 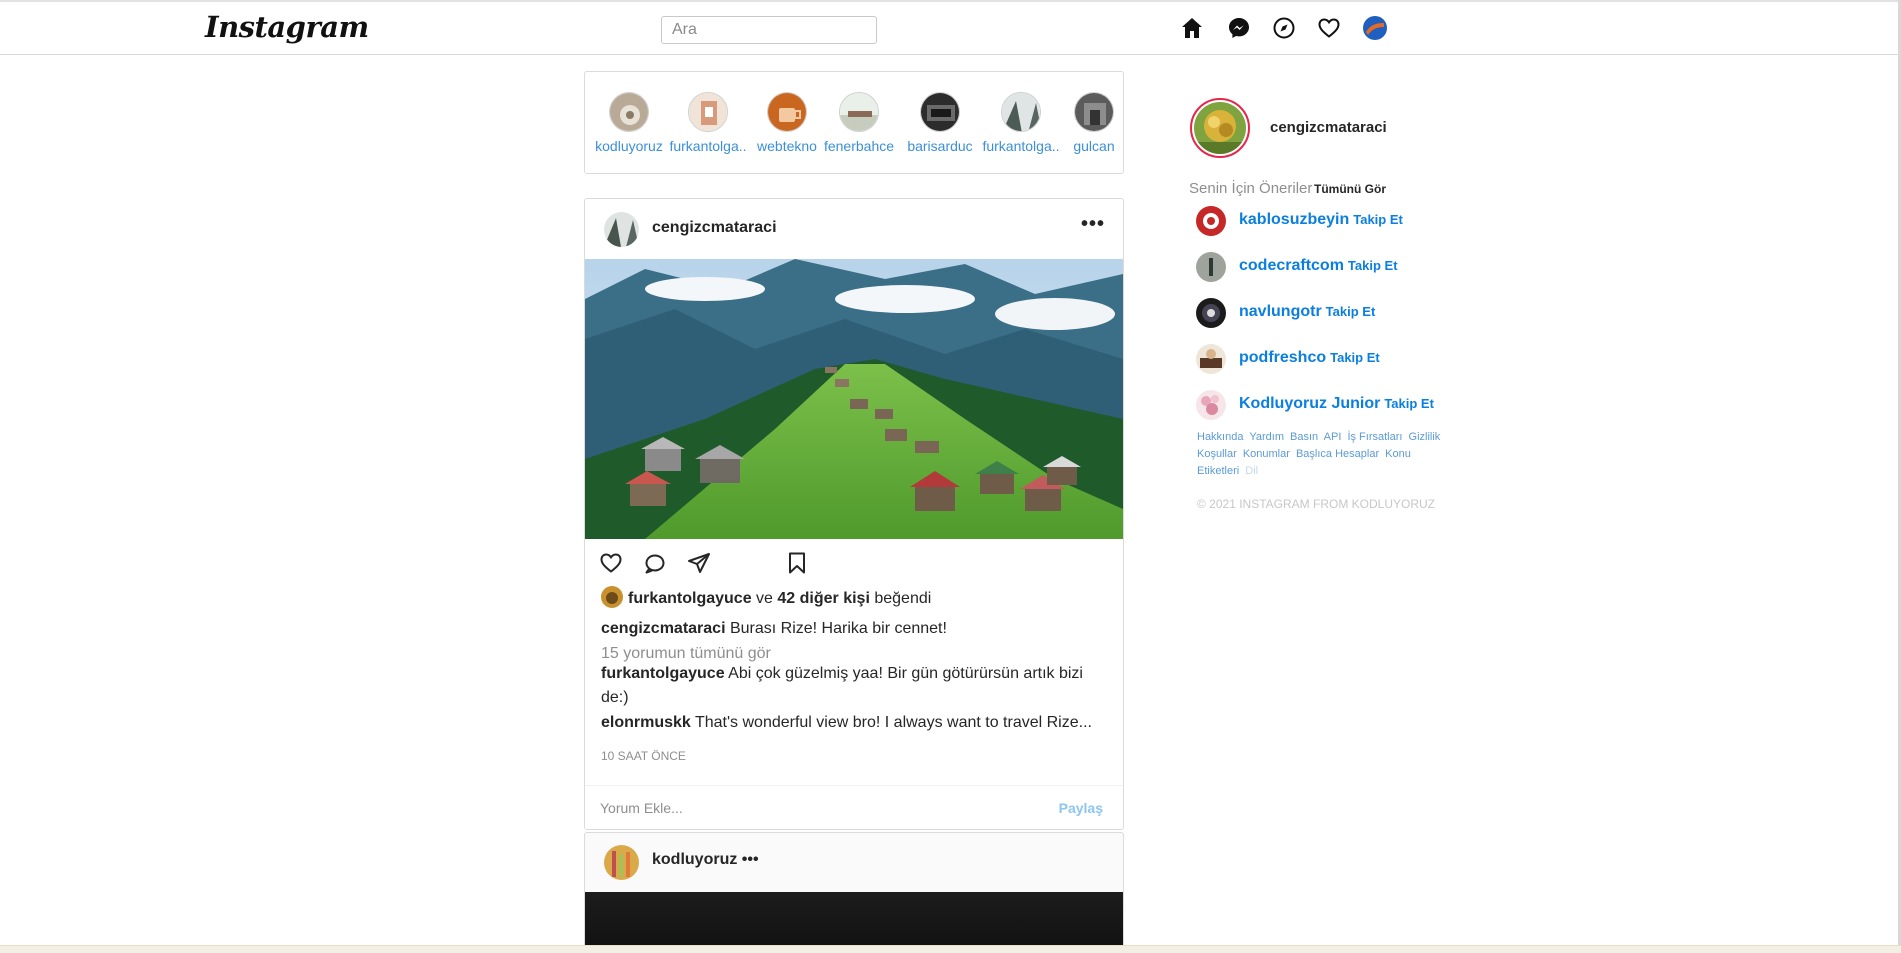 I want to click on comment-username: elonrmuskk, so click(x=646, y=722).